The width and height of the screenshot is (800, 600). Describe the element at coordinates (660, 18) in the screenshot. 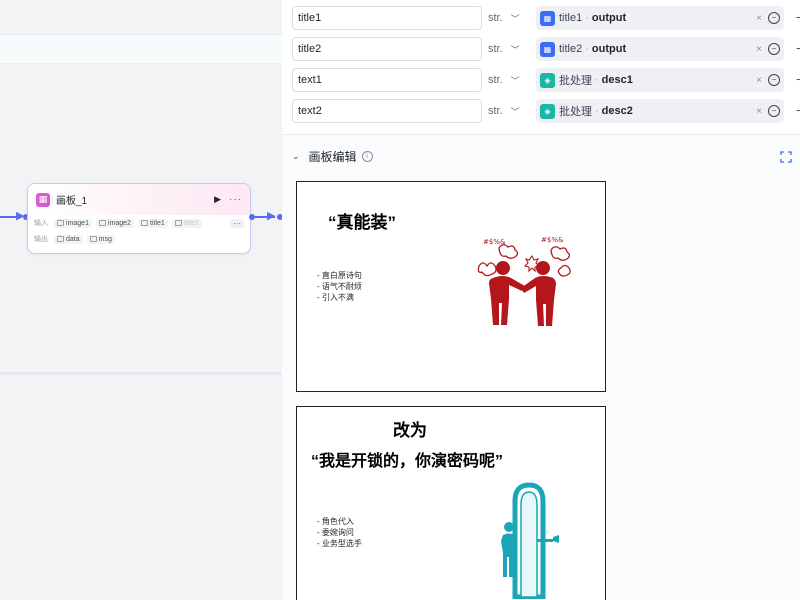

I see `param-reference-field: ▦ title1 · output × −` at that location.